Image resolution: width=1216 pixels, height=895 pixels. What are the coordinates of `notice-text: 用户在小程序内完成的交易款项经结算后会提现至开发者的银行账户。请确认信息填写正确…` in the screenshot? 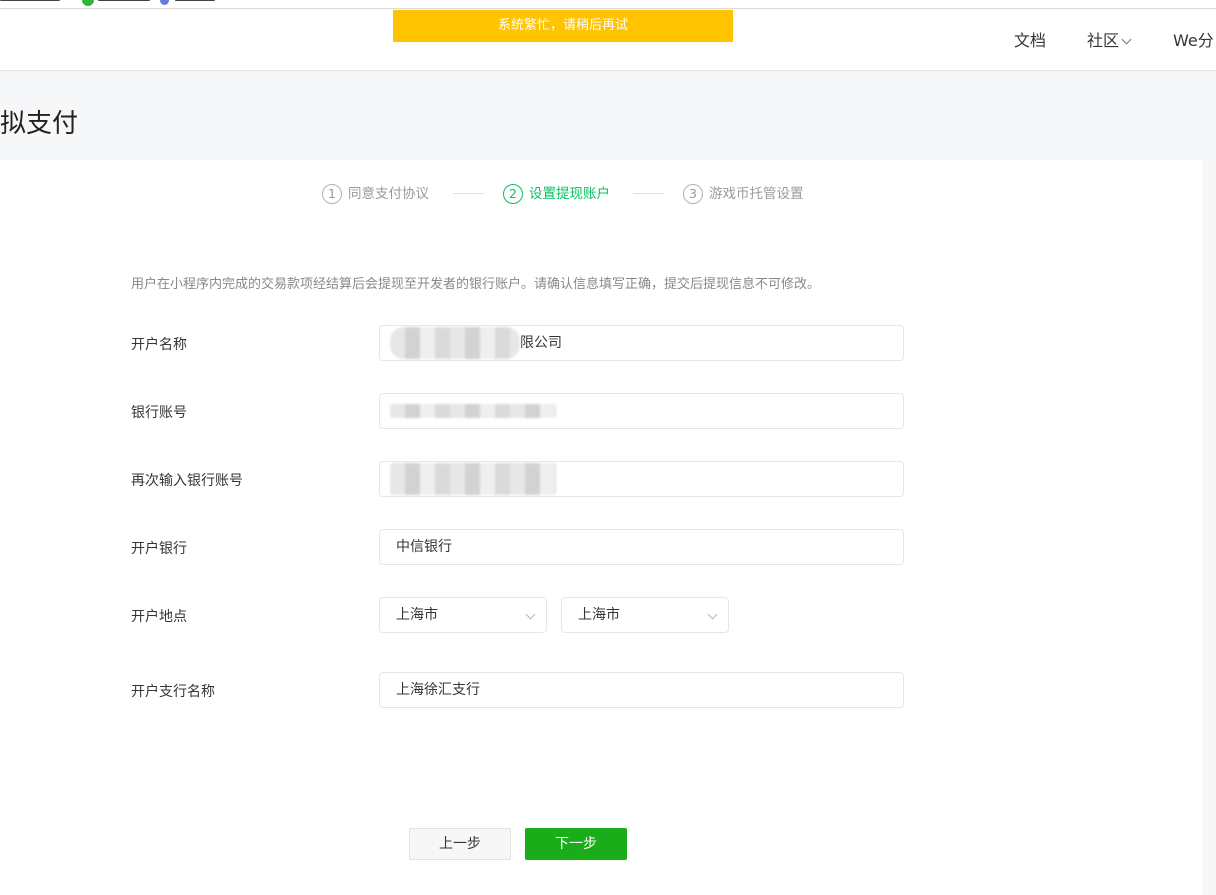 It's located at (476, 284).